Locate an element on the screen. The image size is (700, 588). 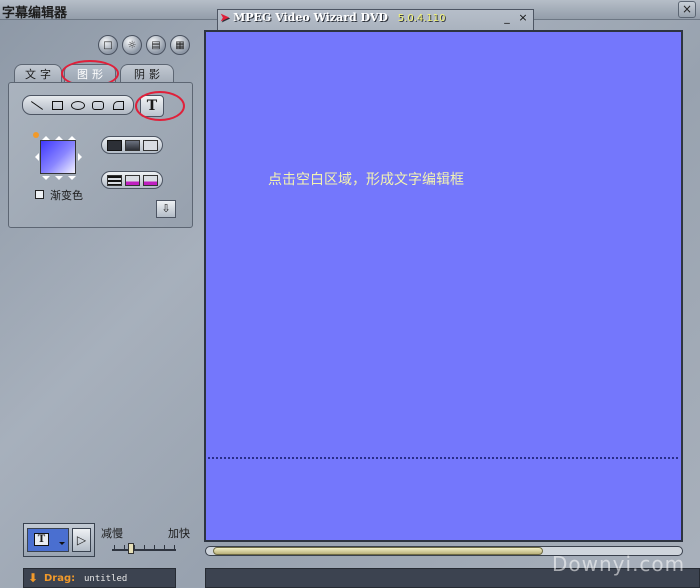
fill-mode-selector is located at coordinates (132, 145).